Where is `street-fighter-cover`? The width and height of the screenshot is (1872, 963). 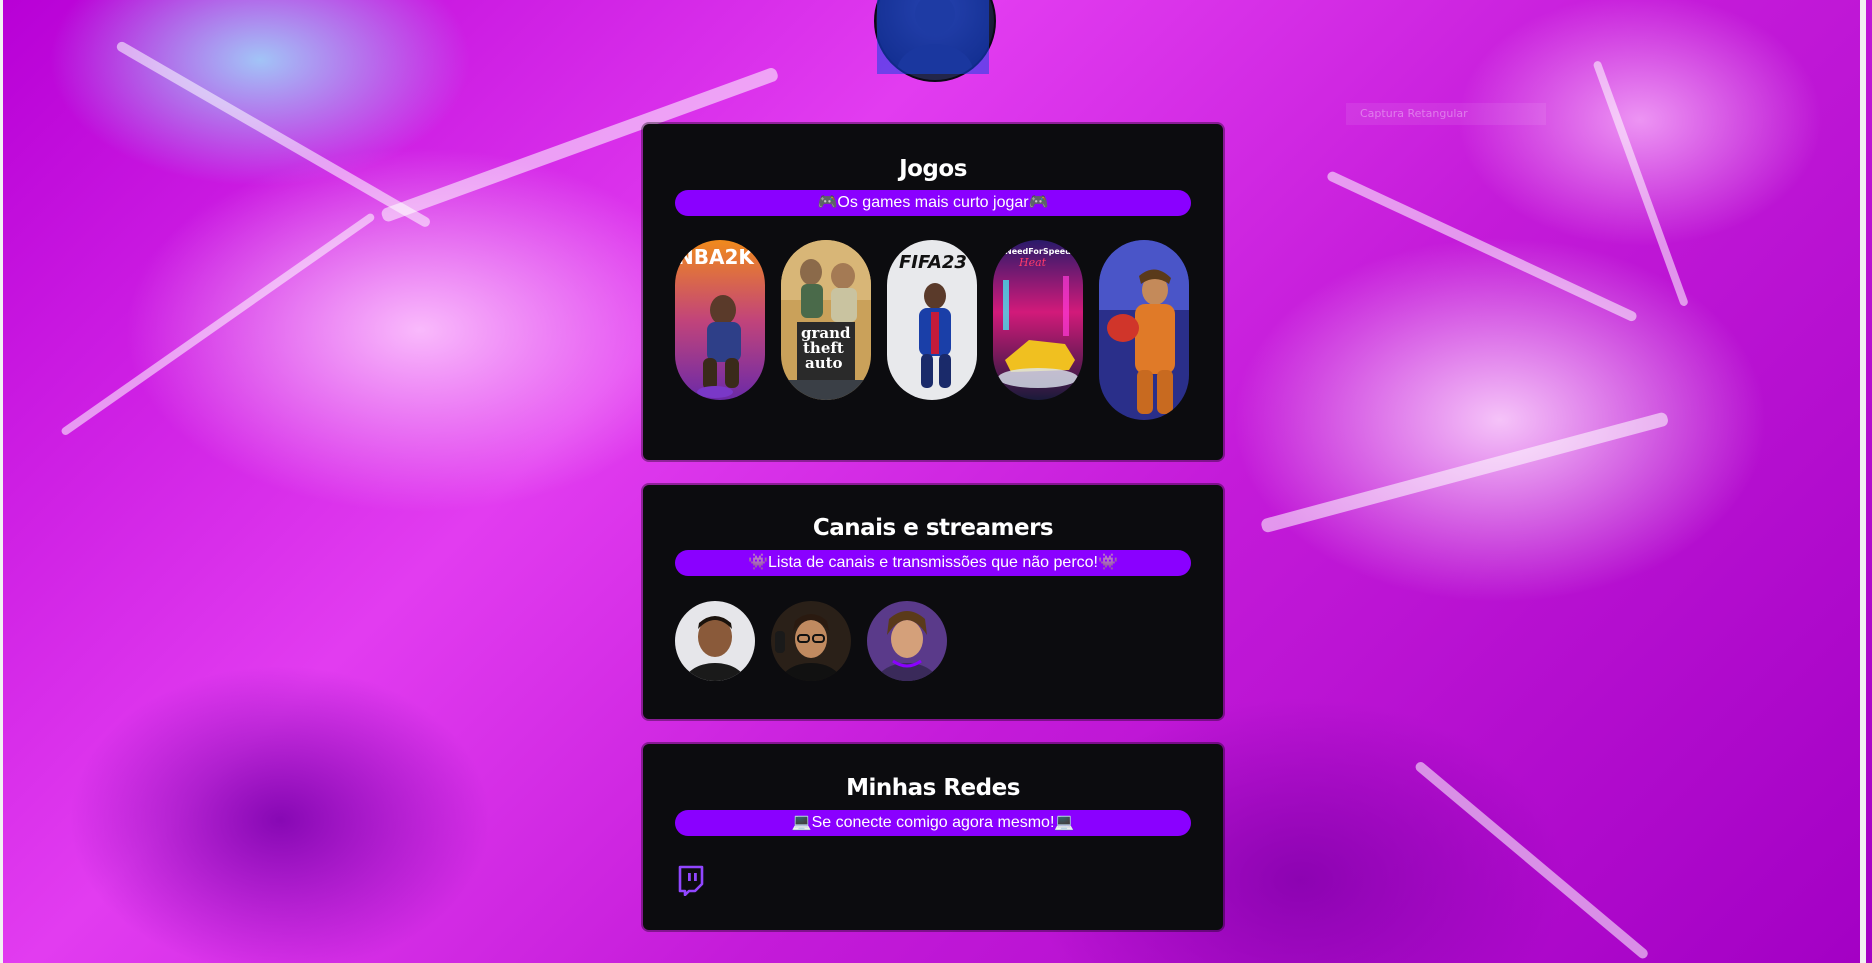
street-fighter-cover is located at coordinates (1144, 330).